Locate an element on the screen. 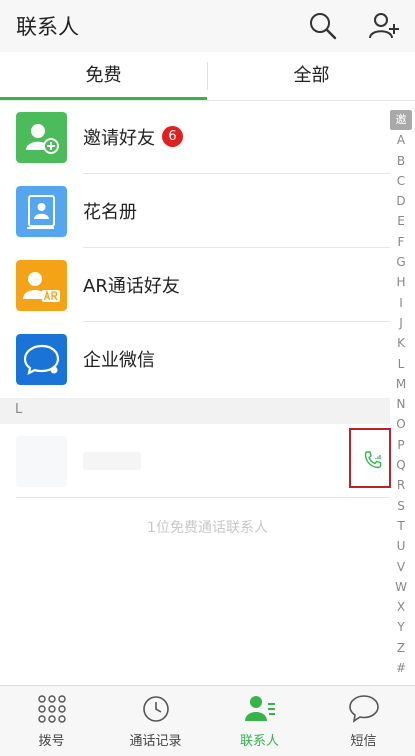  index-letter: T is located at coordinates (401, 526).